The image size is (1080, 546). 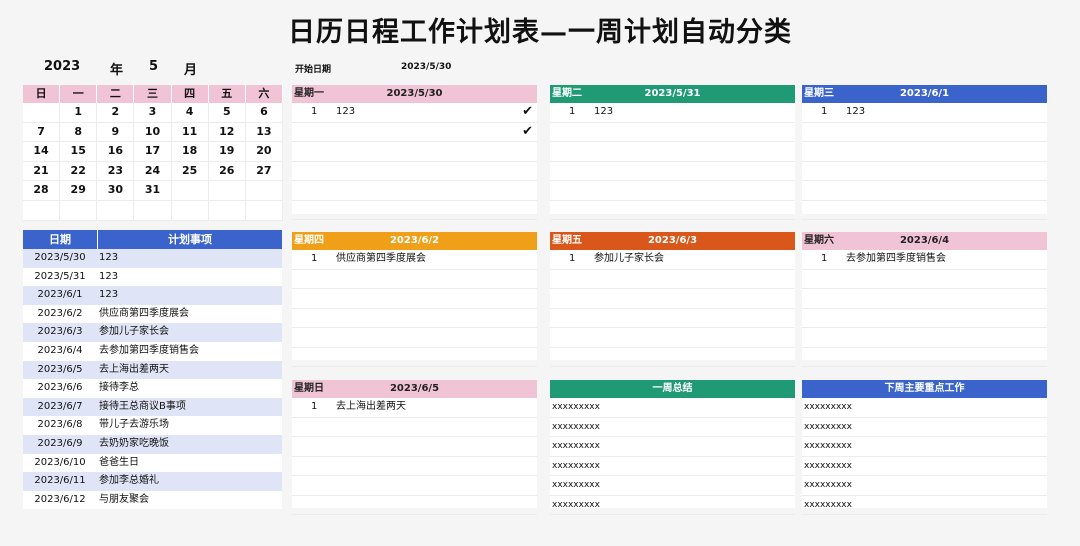 What do you see at coordinates (116, 190) in the screenshot?
I see `calendar-day-cell: 30` at bounding box center [116, 190].